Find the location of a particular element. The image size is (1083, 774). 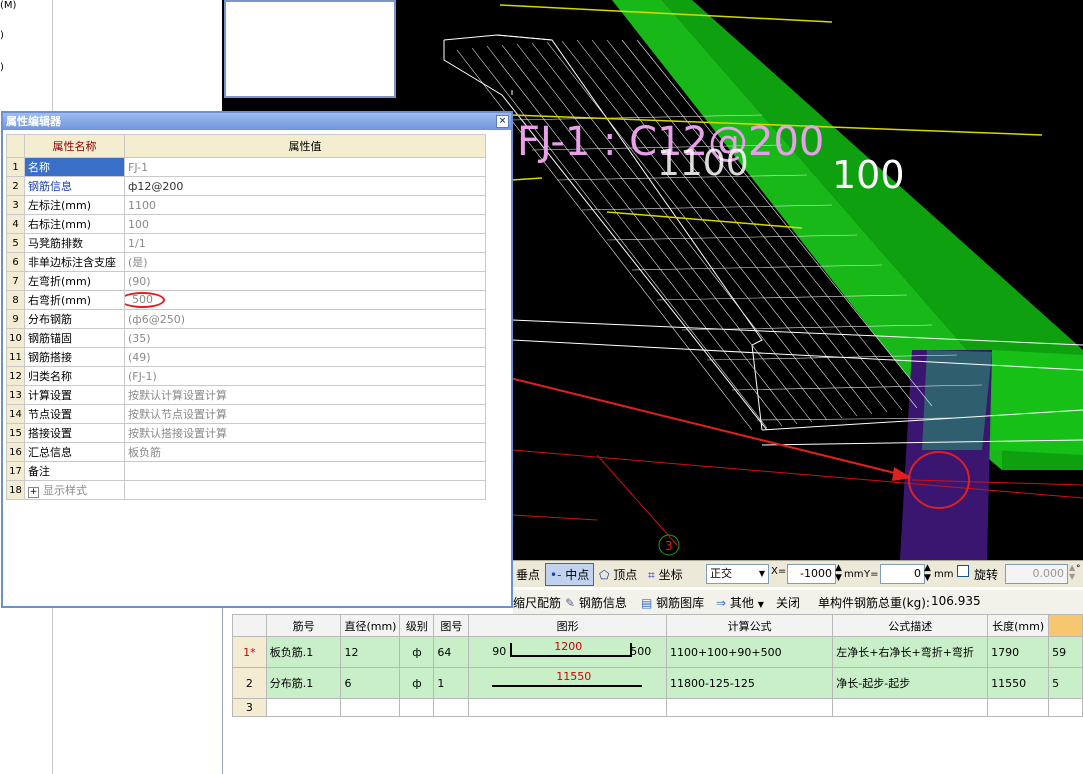

right-bend-value: 500 is located at coordinates (145, 300).